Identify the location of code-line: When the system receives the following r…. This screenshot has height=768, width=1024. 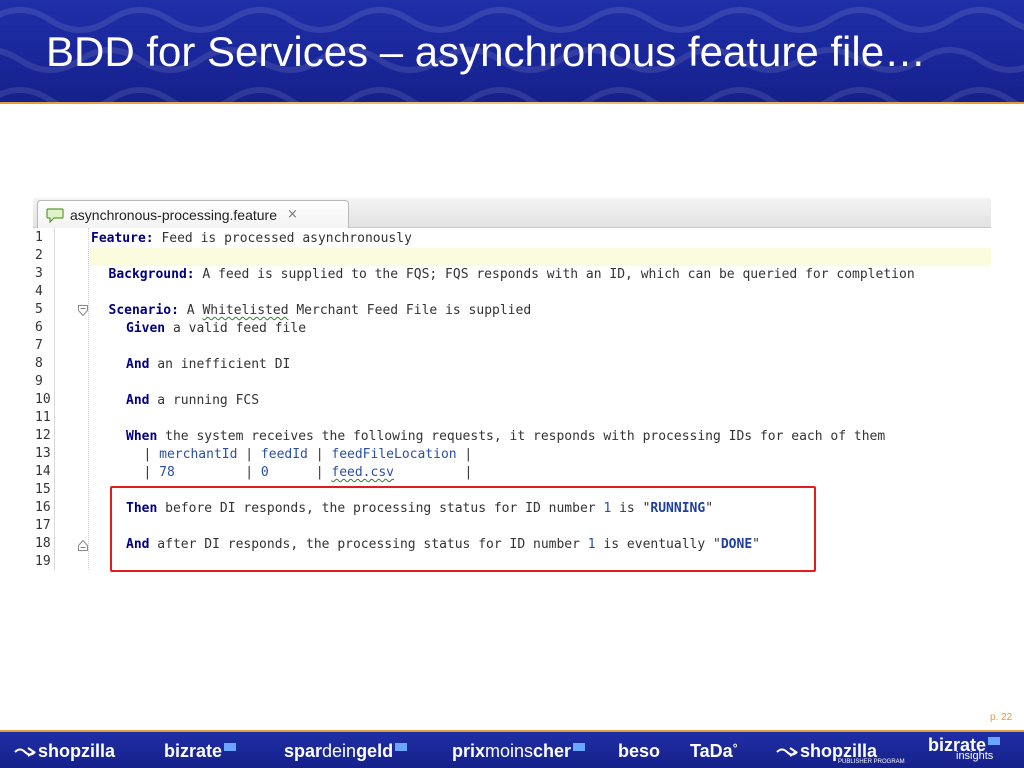
(512, 437).